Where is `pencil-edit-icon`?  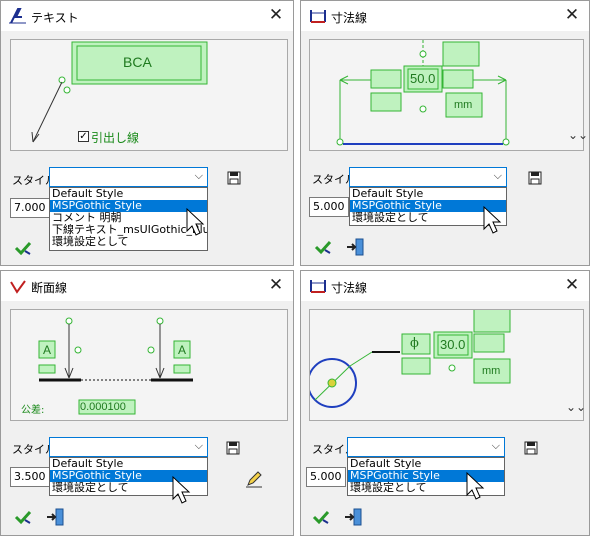 pencil-edit-icon is located at coordinates (254, 479).